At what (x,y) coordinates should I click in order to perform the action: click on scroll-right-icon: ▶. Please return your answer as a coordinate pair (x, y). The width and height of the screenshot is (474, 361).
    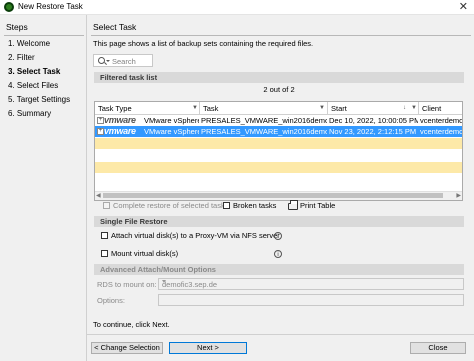
    Looking at the image, I should click on (458, 195).